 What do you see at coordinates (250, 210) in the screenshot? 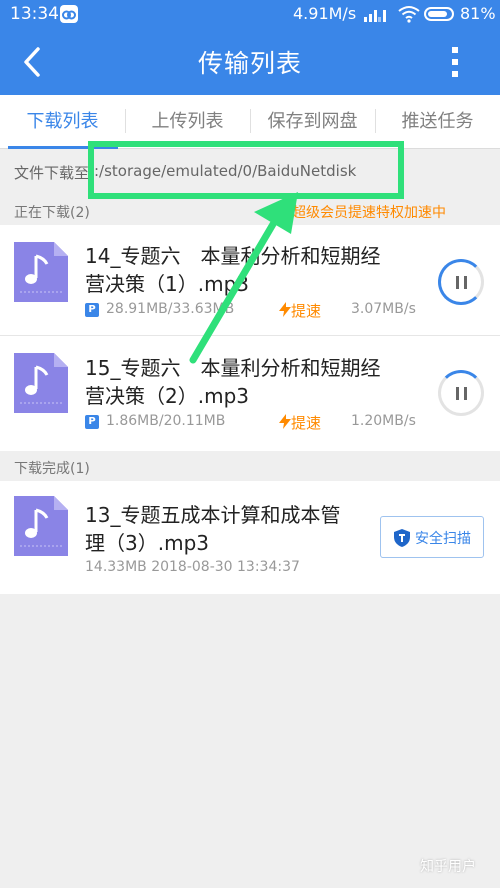
I see `downloading-section-header: 正在下载(2) 超级会员提速特权加速中` at bounding box center [250, 210].